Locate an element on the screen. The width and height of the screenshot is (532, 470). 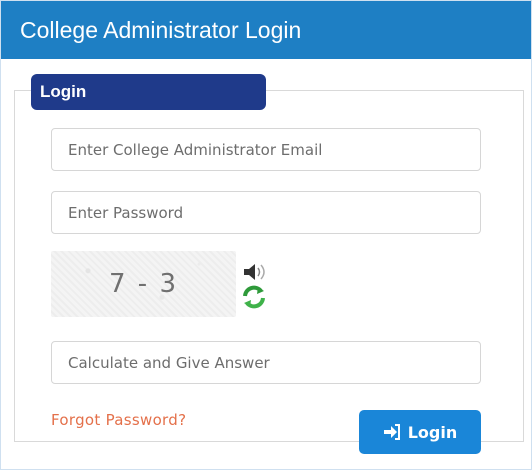
speaker-icon is located at coordinates (255, 272).